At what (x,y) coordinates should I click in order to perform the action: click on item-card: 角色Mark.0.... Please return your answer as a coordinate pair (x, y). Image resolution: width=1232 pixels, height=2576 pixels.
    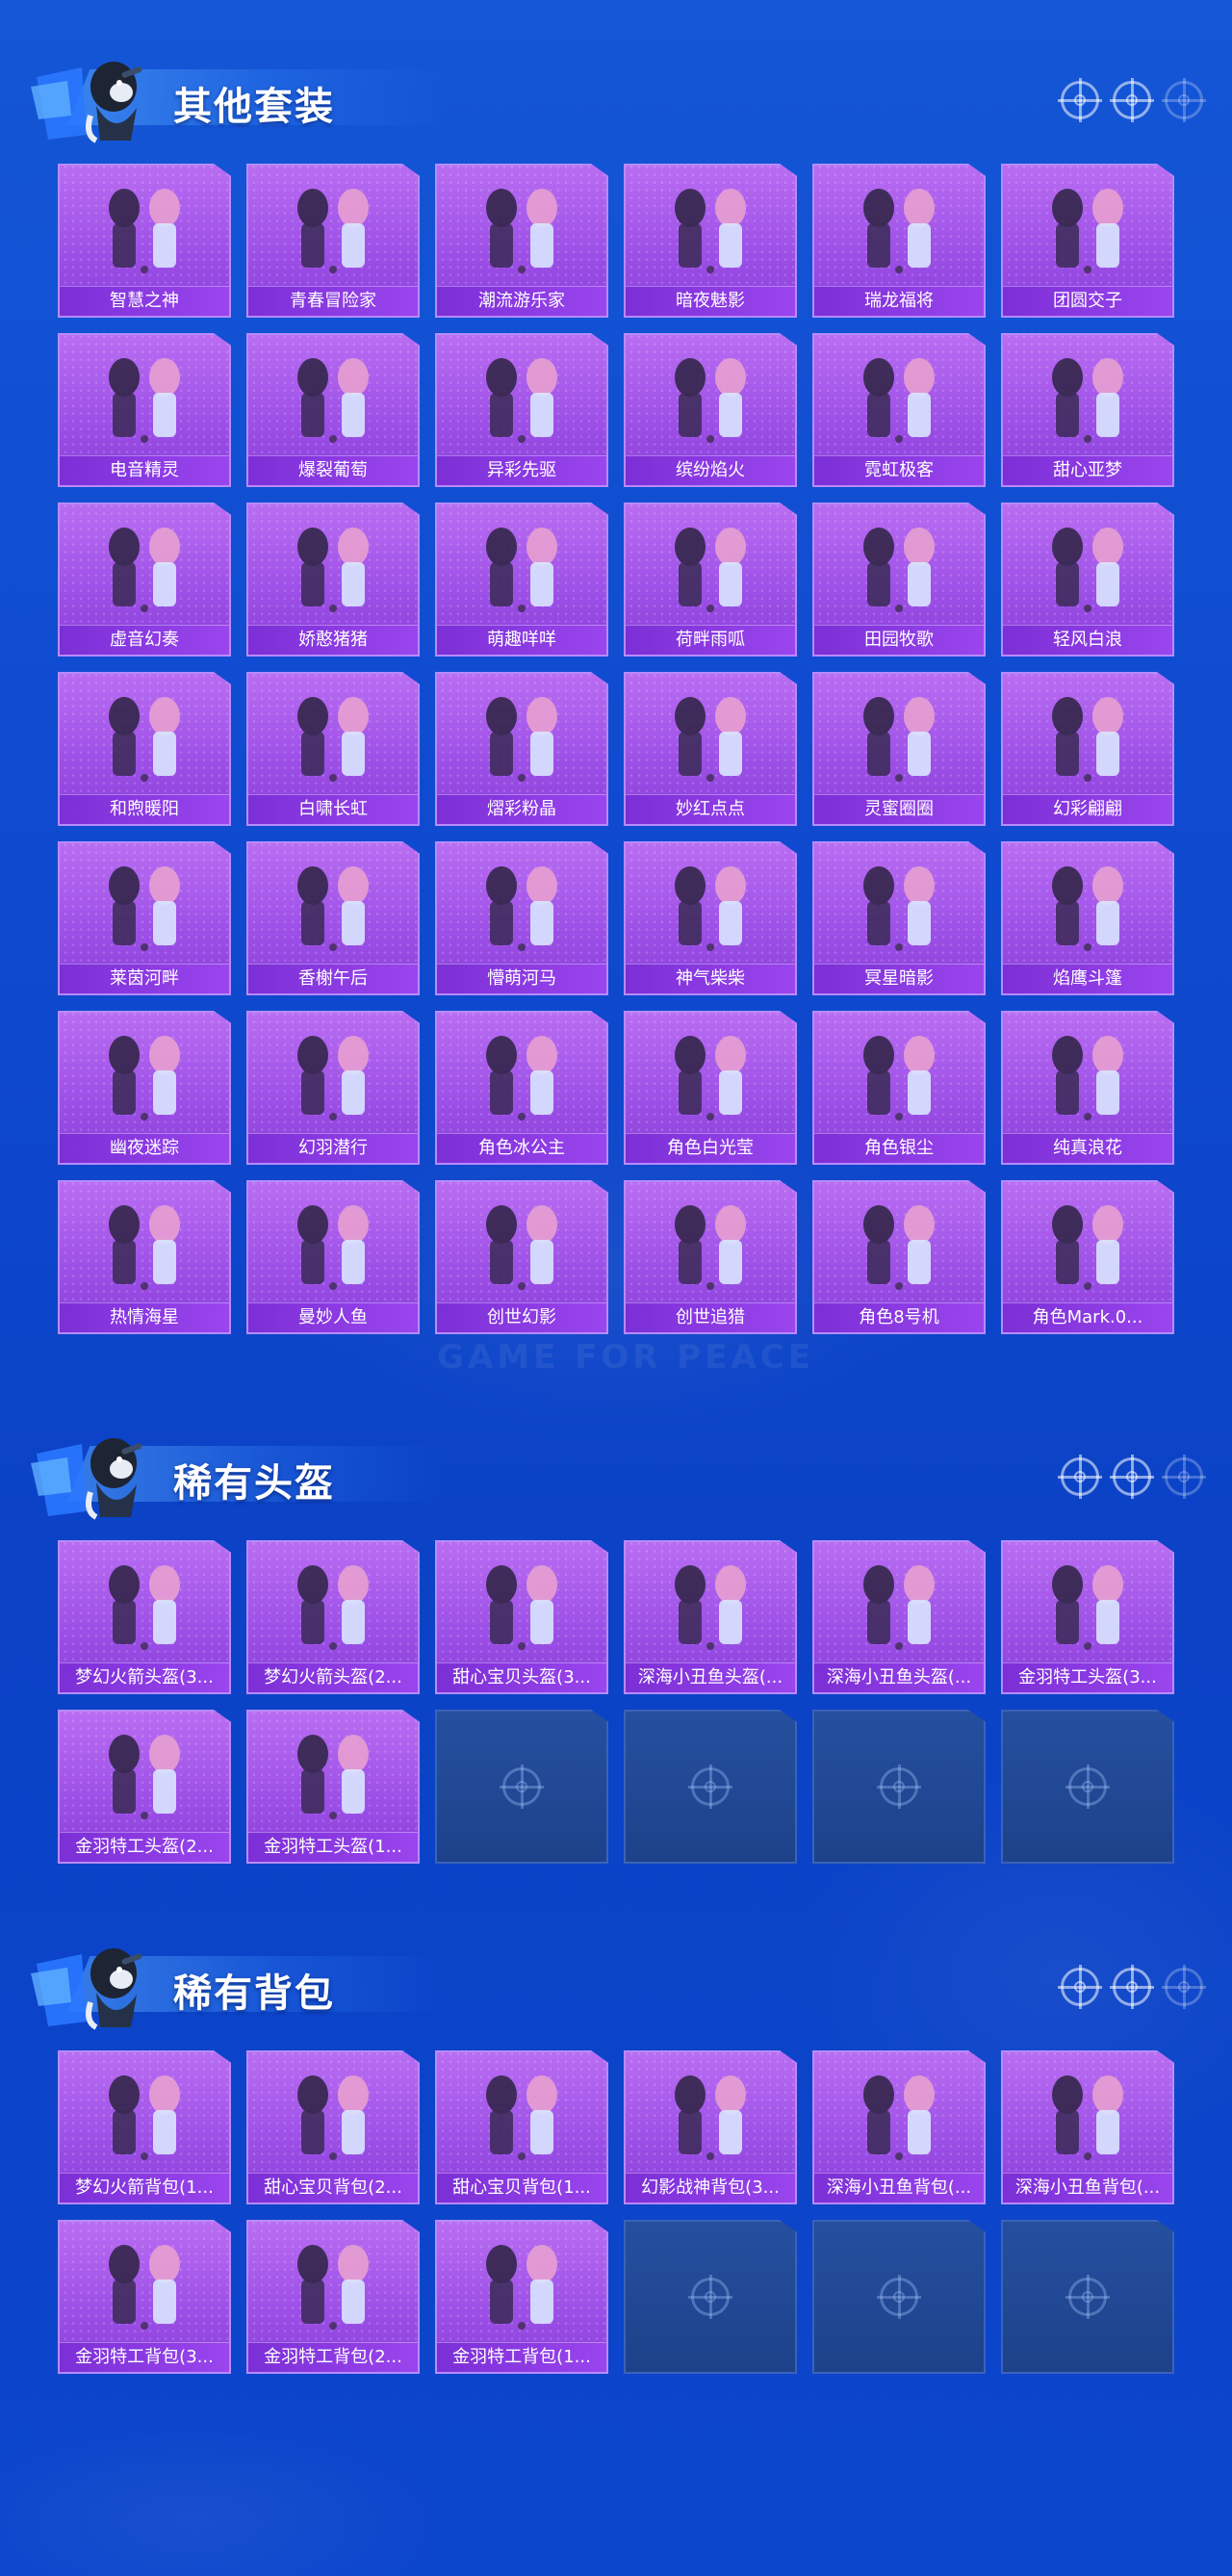
    Looking at the image, I should click on (1087, 1257).